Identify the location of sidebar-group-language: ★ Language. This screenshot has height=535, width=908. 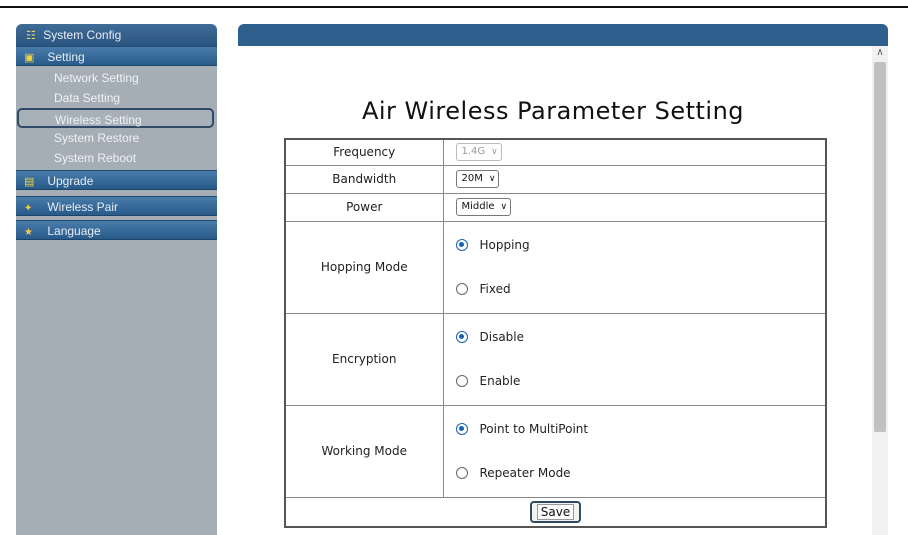
(116, 230).